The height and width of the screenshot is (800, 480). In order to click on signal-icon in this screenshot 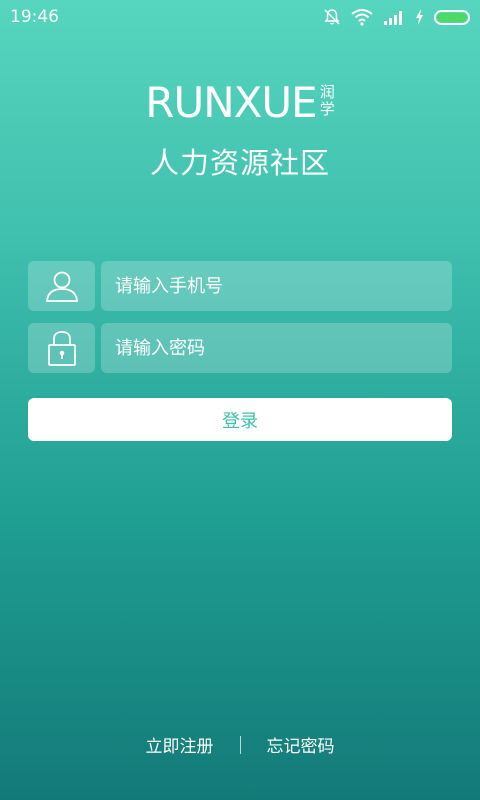, I will do `click(394, 17)`.